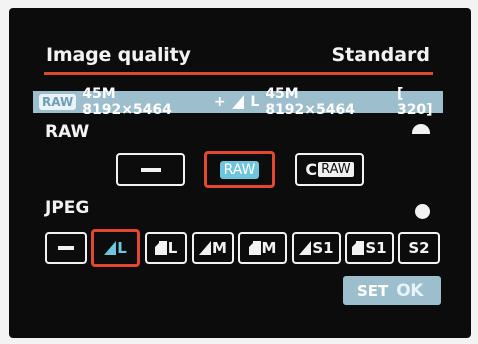  I want to click on jpeg-option-large-fine: L, so click(115, 248).